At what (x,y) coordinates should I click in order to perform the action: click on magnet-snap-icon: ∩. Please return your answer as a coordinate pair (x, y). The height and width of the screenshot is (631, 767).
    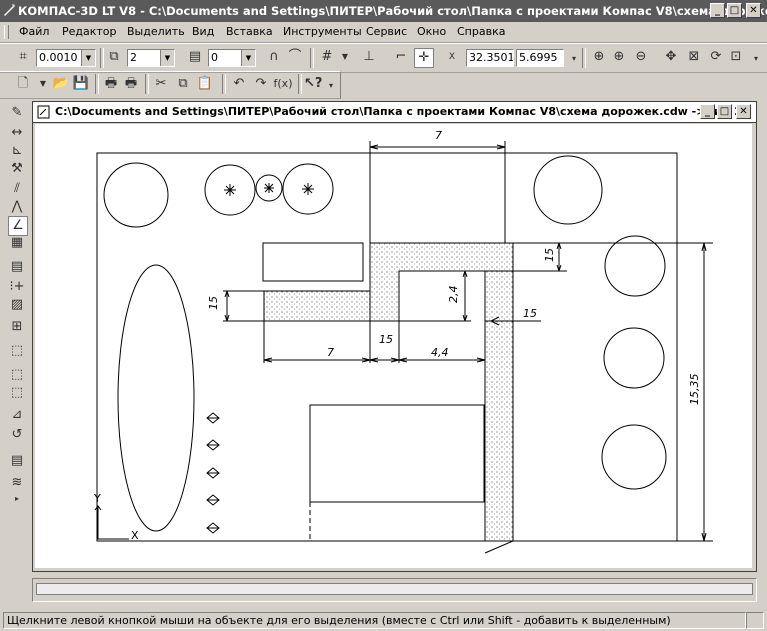
    Looking at the image, I should click on (274, 57).